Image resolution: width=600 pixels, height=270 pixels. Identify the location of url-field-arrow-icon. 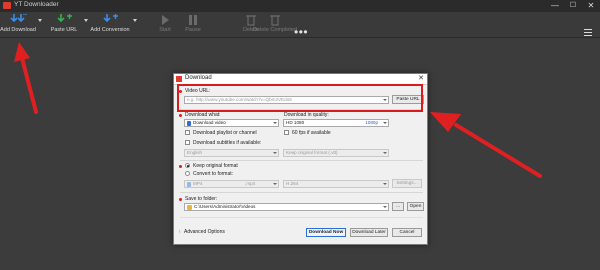
(486, 145).